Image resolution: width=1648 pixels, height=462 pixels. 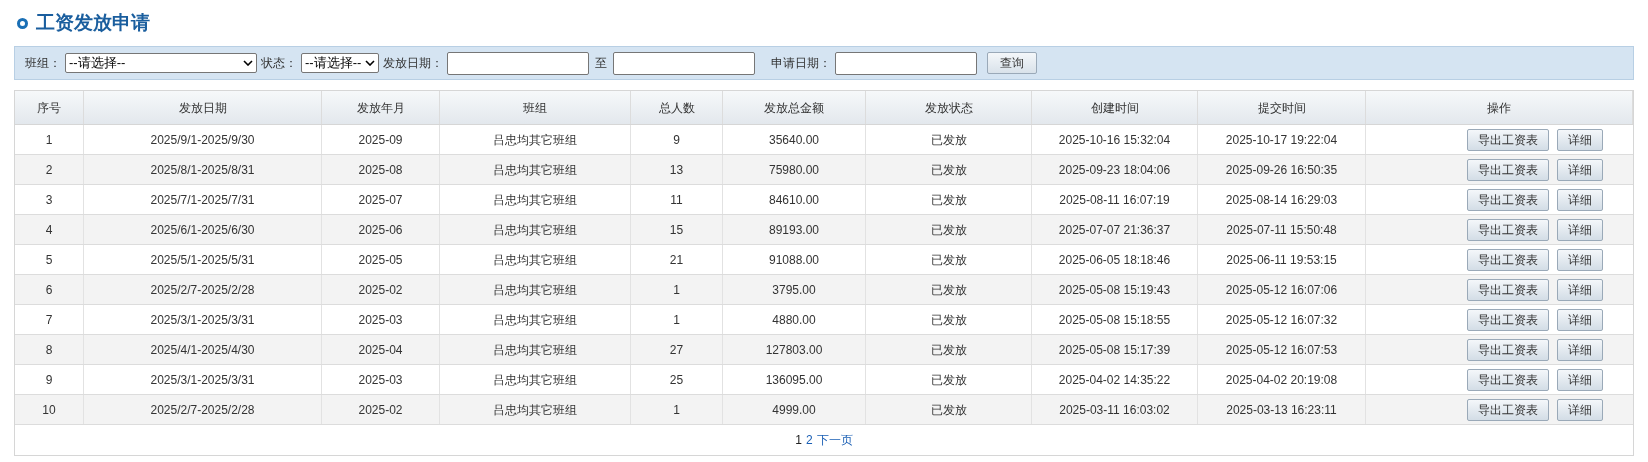 I want to click on column-header: 发放总金额, so click(x=794, y=107).